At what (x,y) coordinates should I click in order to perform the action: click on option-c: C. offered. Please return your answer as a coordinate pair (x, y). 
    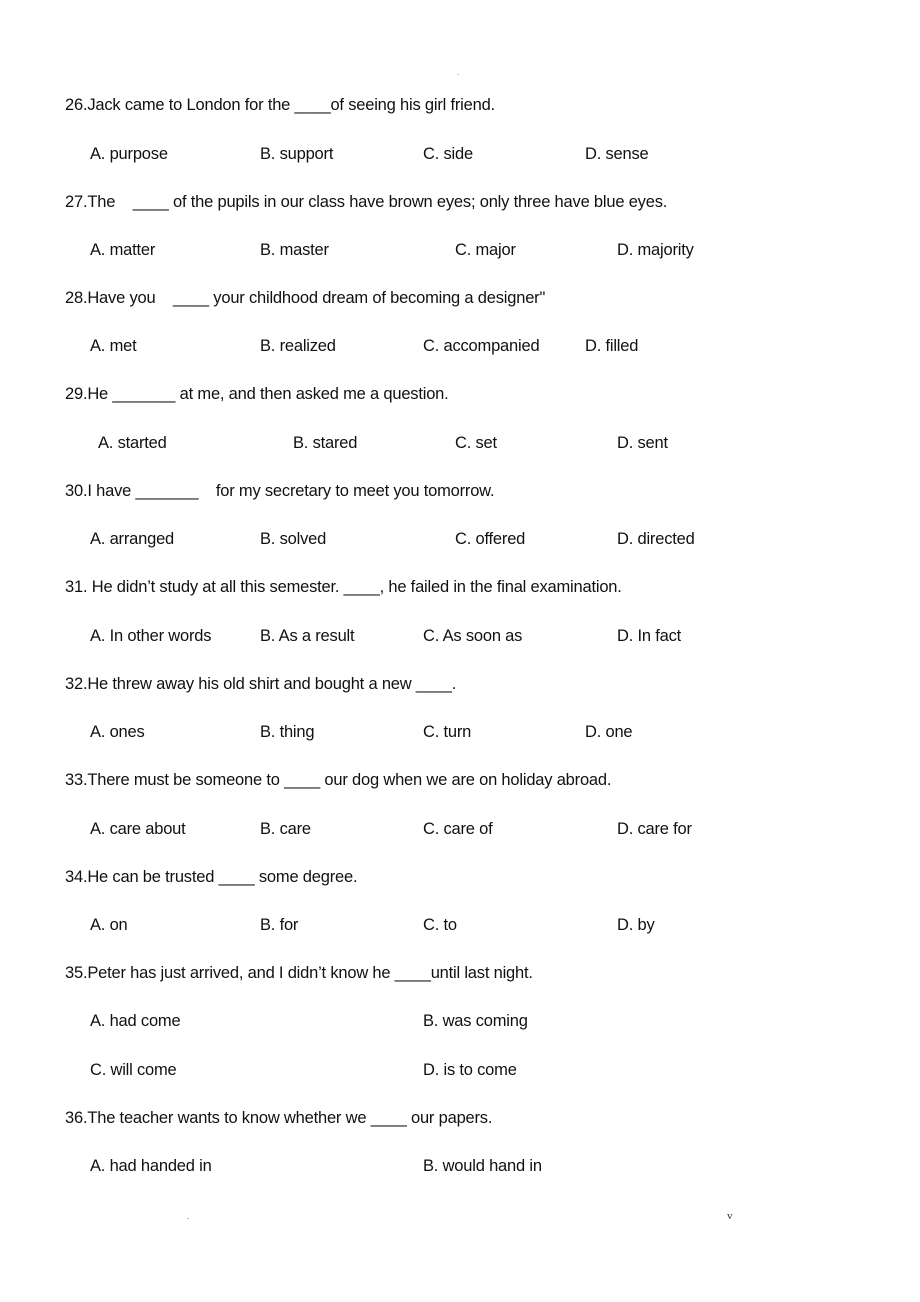
    Looking at the image, I should click on (490, 539).